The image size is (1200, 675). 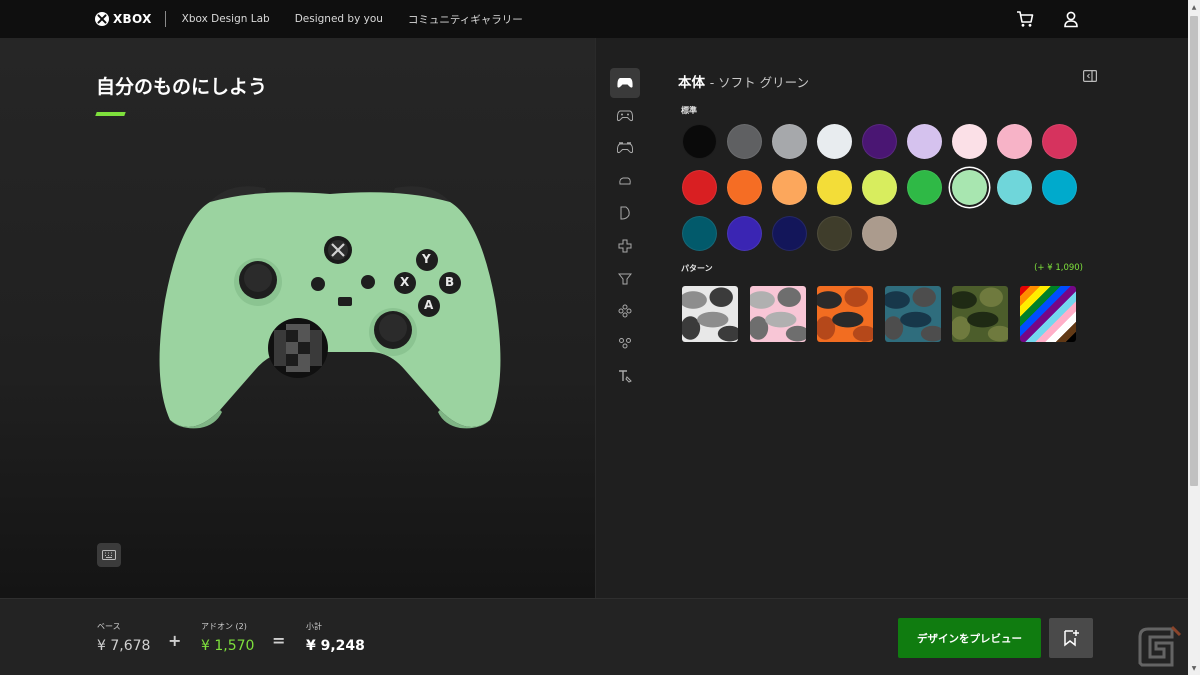 I want to click on grip-icon, so click(x=625, y=213).